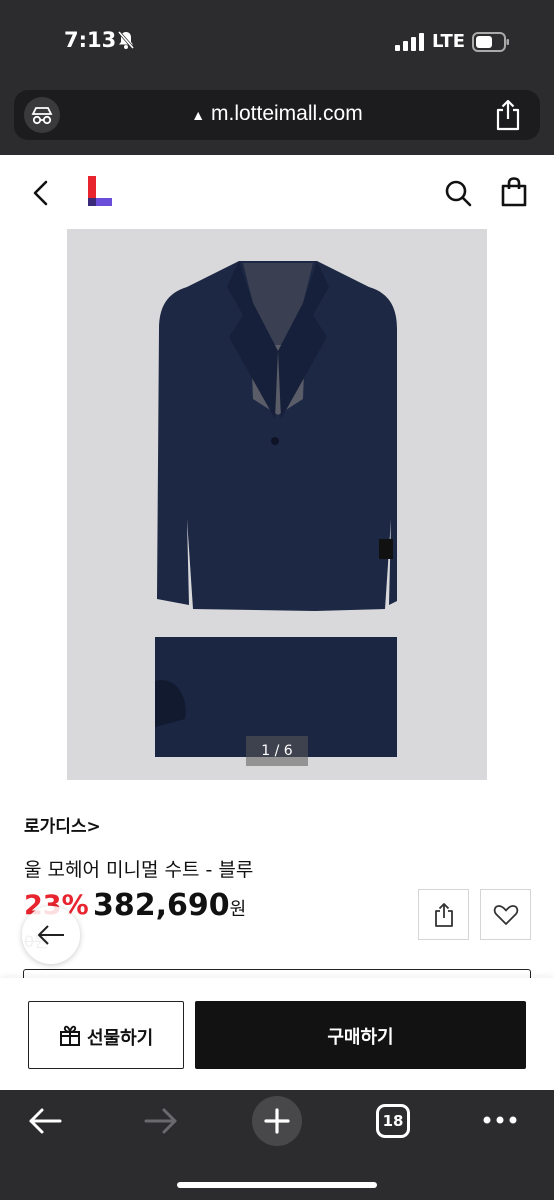 The width and height of the screenshot is (554, 1200). Describe the element at coordinates (360, 1037) in the screenshot. I see `buy-label: 구매하기` at that location.